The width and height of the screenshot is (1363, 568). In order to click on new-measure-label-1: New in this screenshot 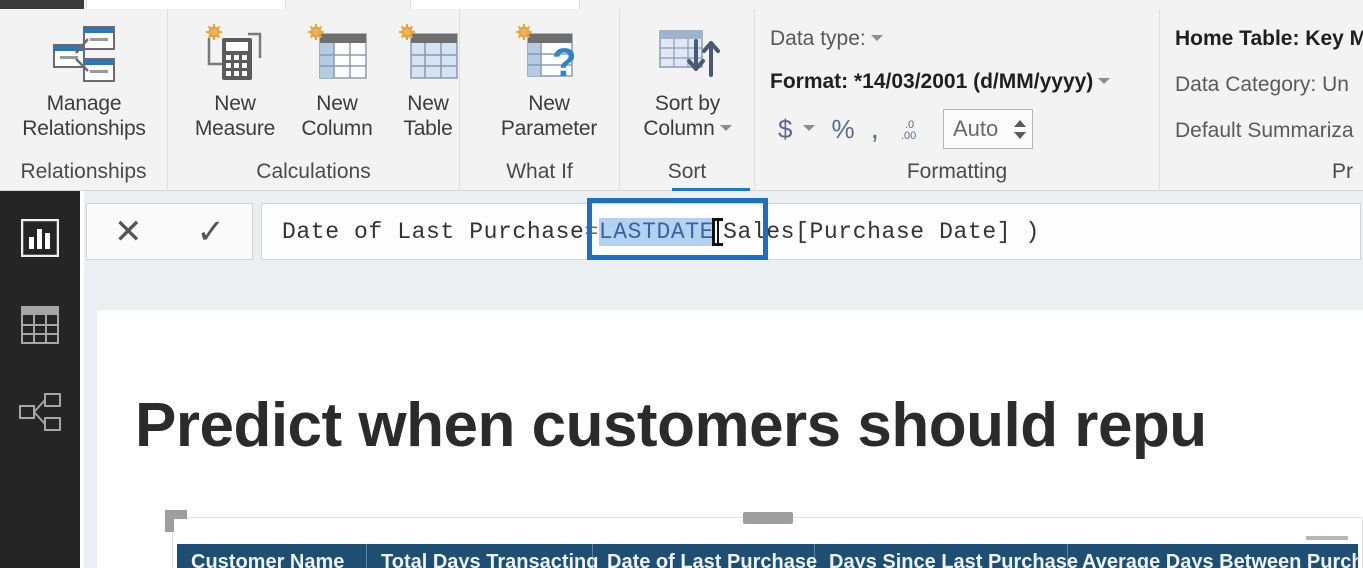, I will do `click(235, 103)`.